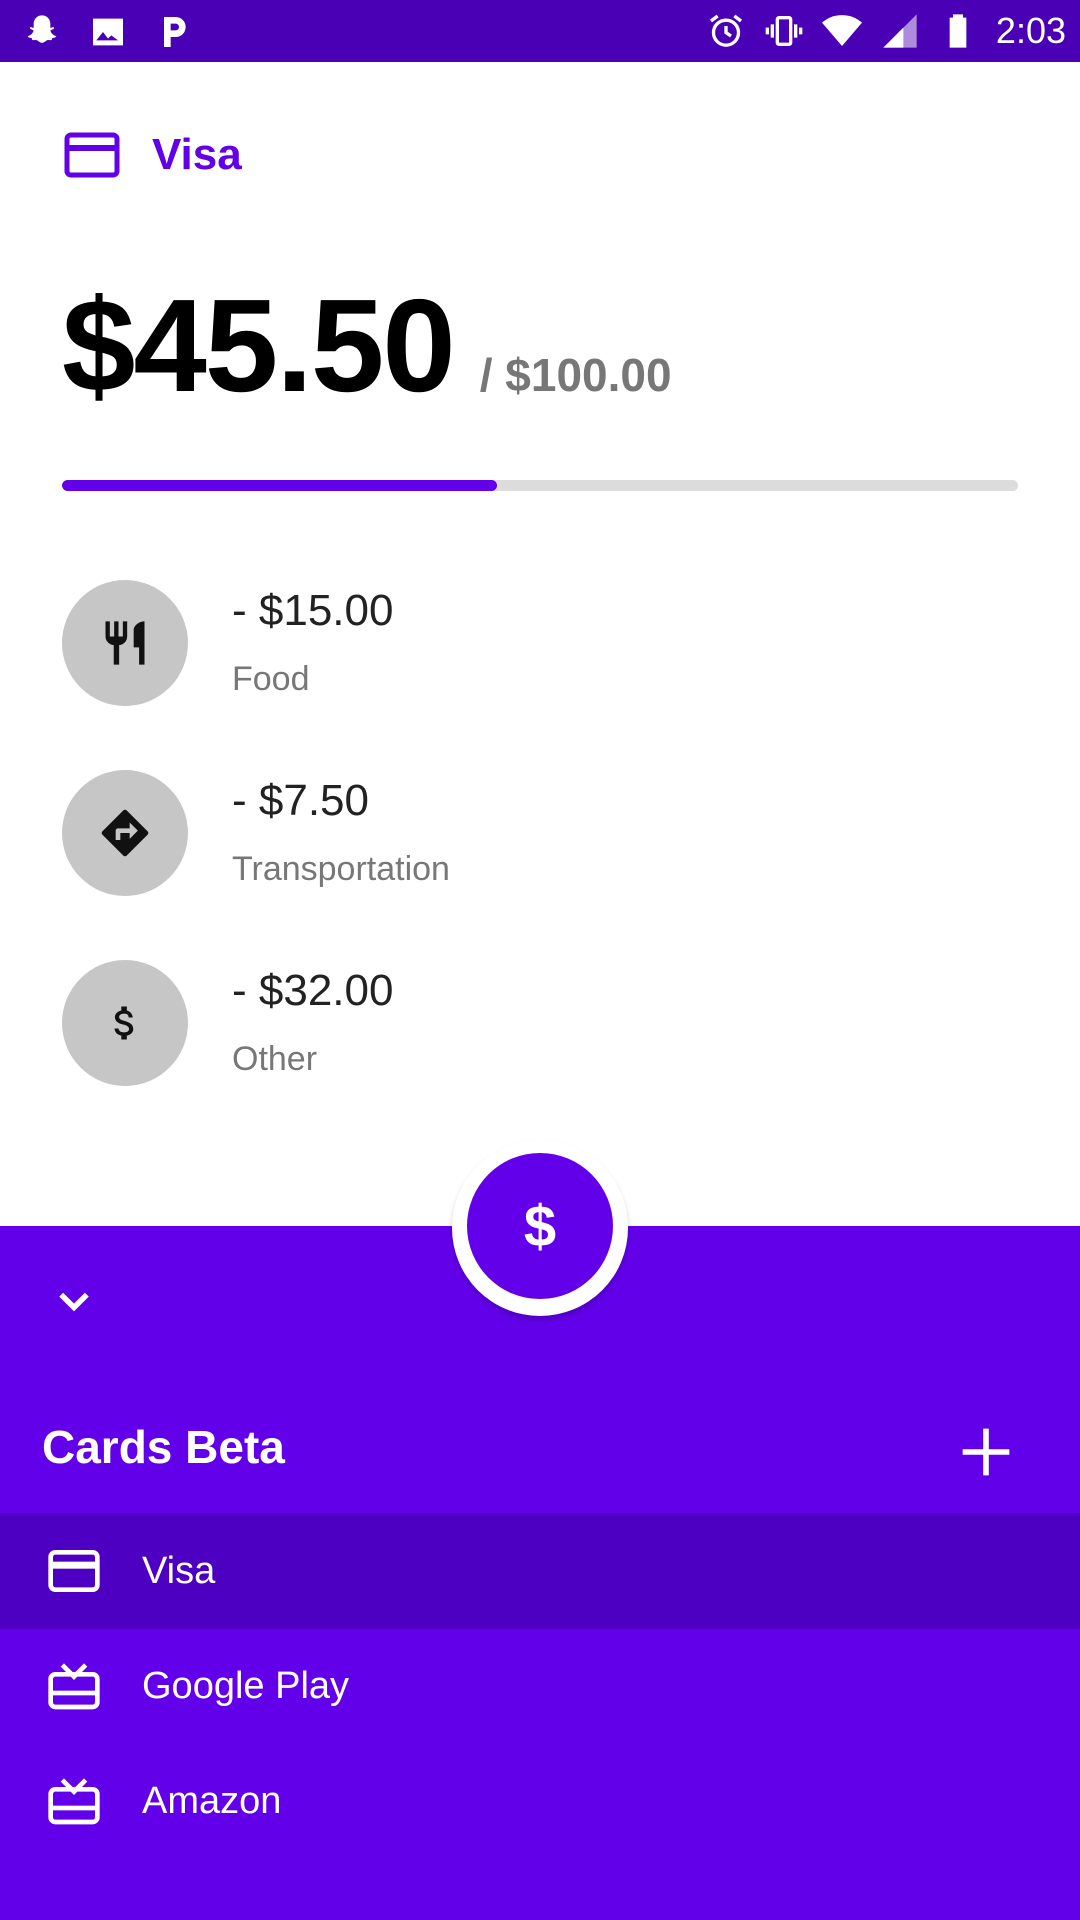  Describe the element at coordinates (575, 375) in the screenshot. I see `budget-total: / $100.00` at that location.